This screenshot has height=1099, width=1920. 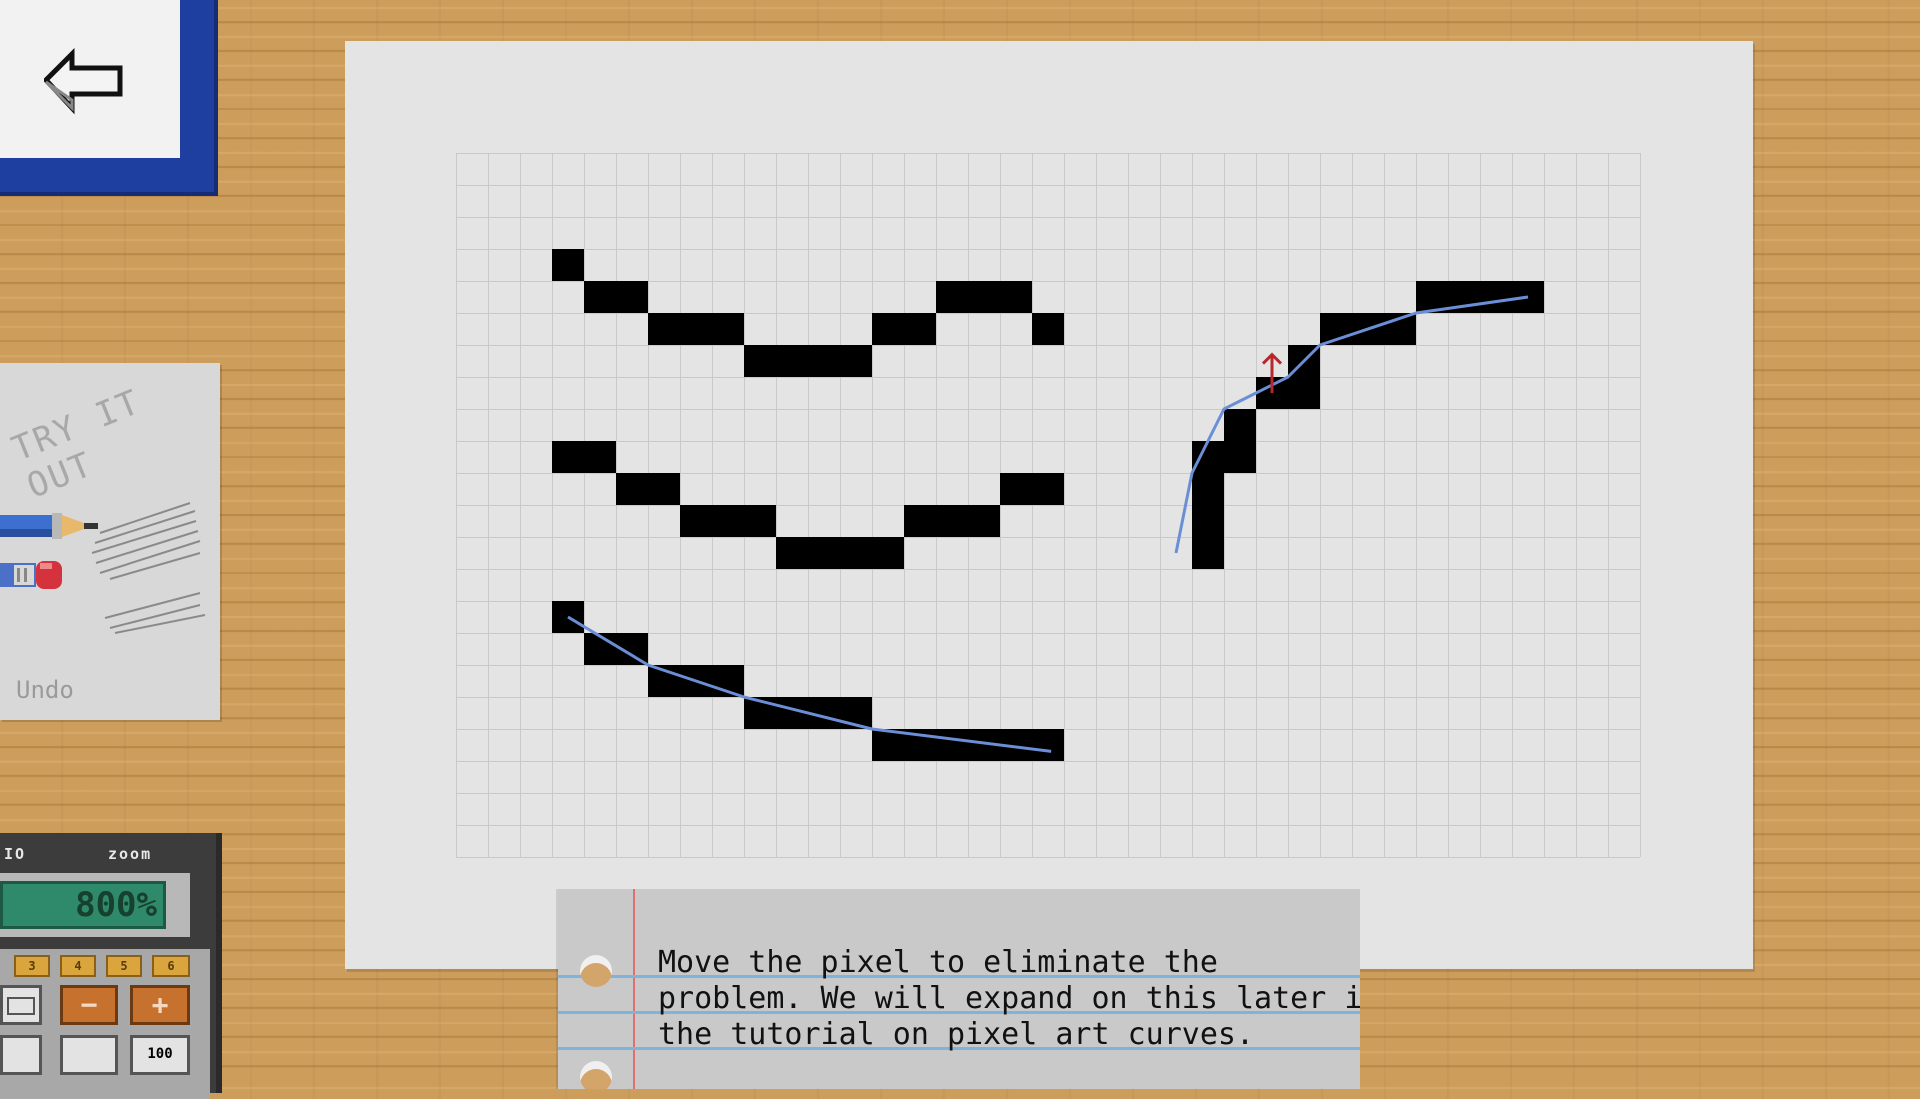 What do you see at coordinates (89, 1005) in the screenshot?
I see `zoom-out-button: −` at bounding box center [89, 1005].